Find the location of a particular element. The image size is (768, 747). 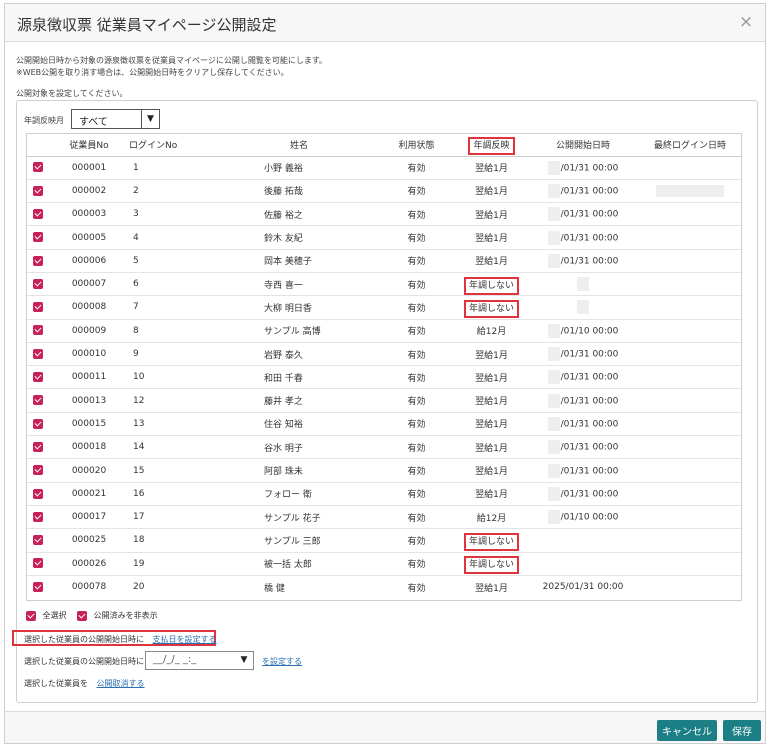

header-reflect: 年調反映 is located at coordinates (491, 145).